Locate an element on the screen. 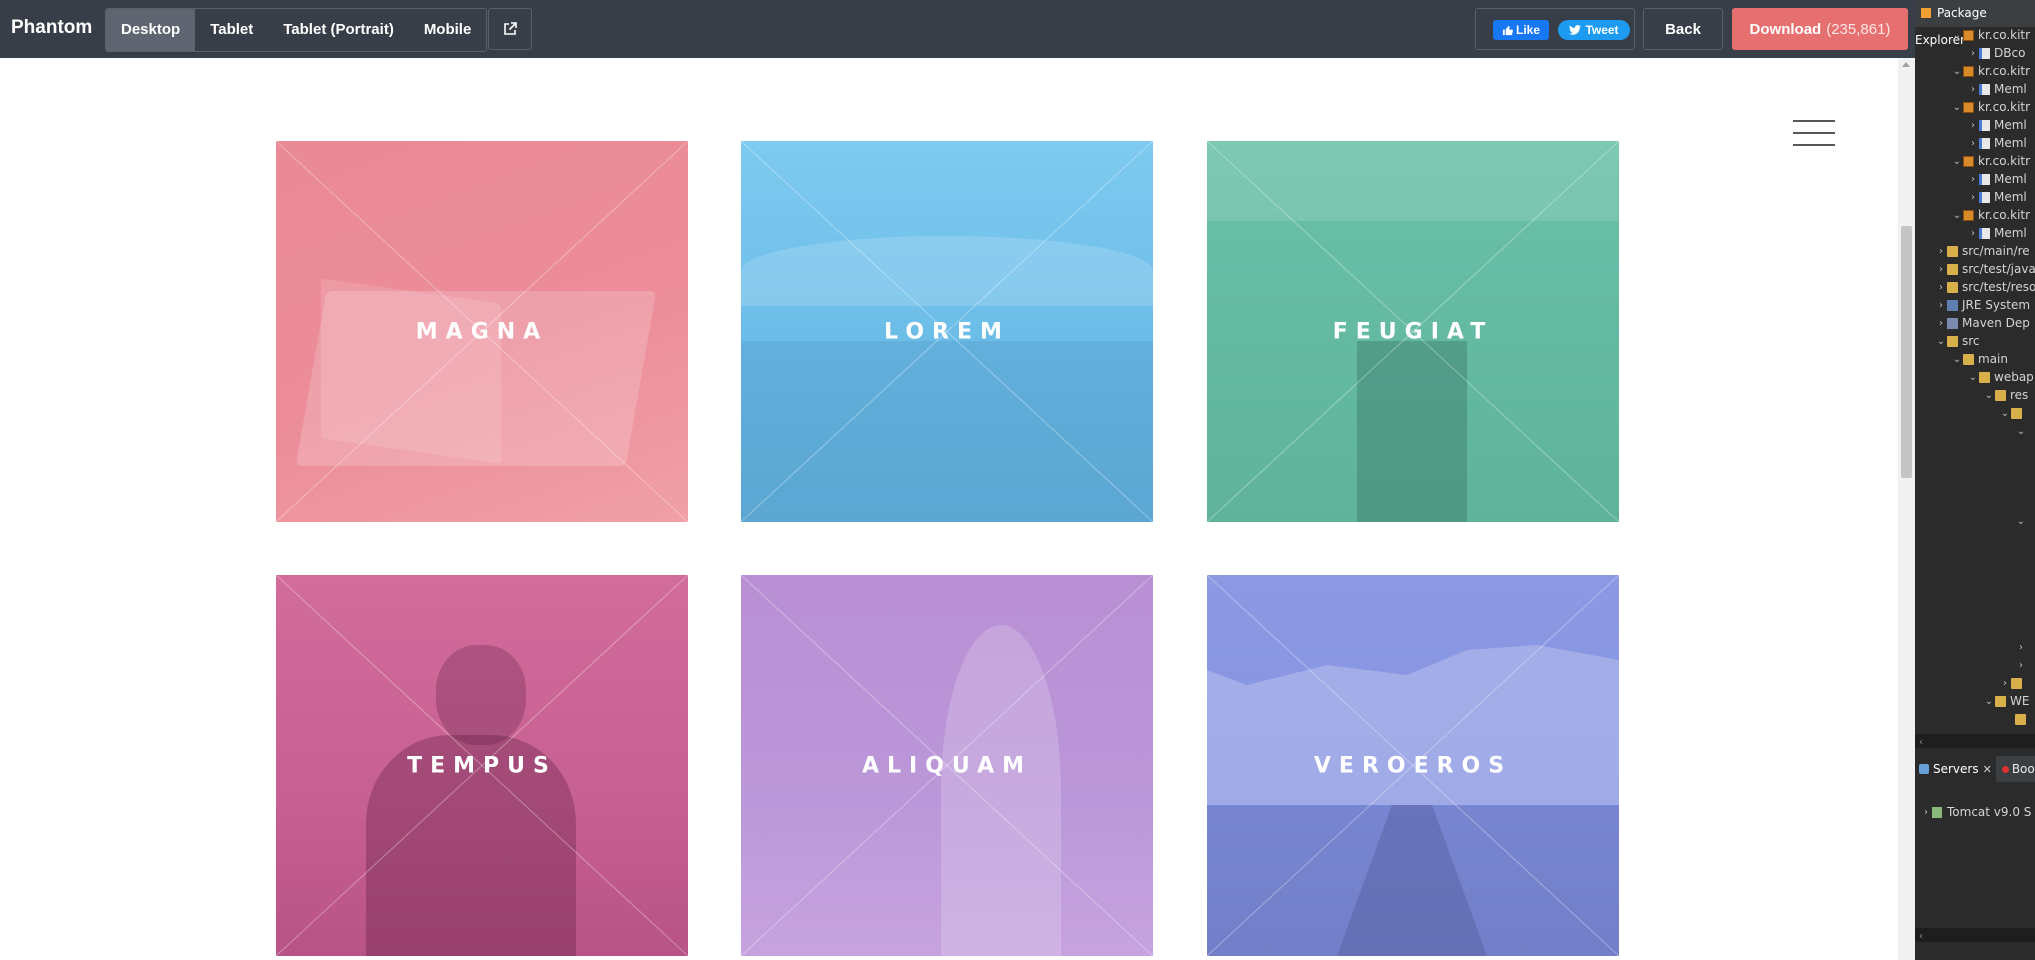  library-icon is located at coordinates (1952, 323).